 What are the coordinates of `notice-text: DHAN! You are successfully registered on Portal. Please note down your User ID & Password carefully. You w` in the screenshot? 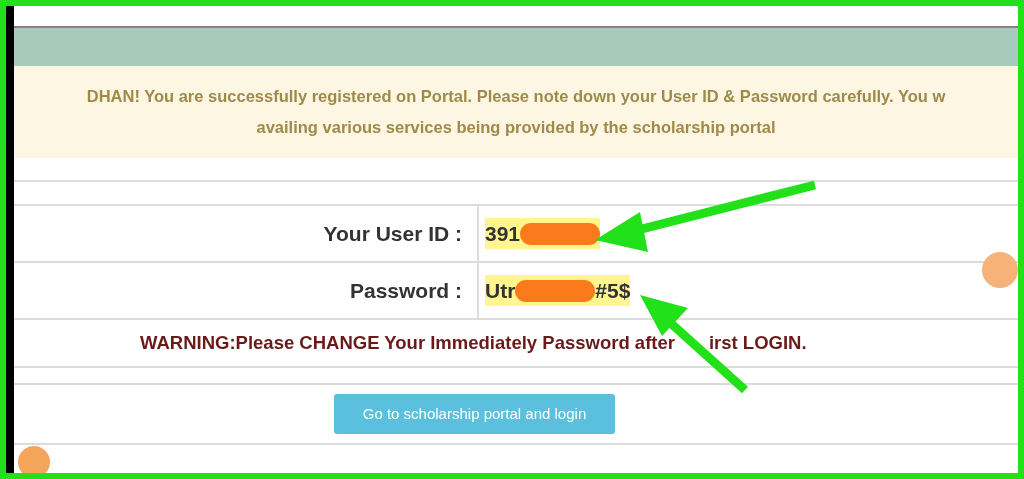 It's located at (516, 97).